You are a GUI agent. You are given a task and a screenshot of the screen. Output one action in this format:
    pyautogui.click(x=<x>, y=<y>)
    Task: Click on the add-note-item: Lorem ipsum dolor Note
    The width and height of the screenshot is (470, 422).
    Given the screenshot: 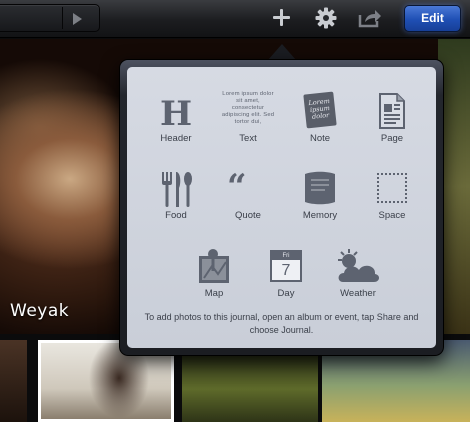 What is the action you would take?
    pyautogui.click(x=320, y=117)
    